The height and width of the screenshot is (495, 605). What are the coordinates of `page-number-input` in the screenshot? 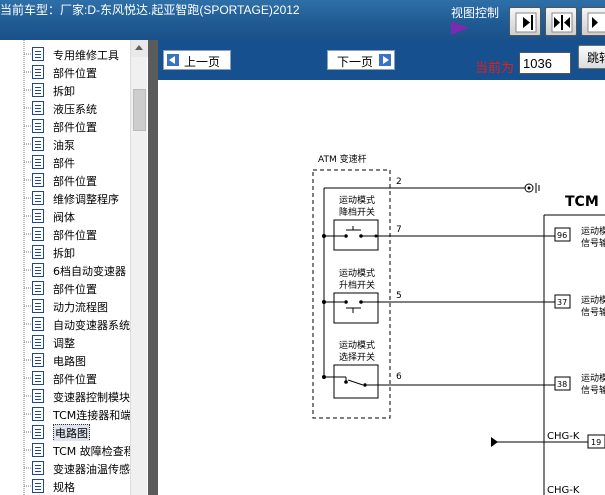 It's located at (545, 63).